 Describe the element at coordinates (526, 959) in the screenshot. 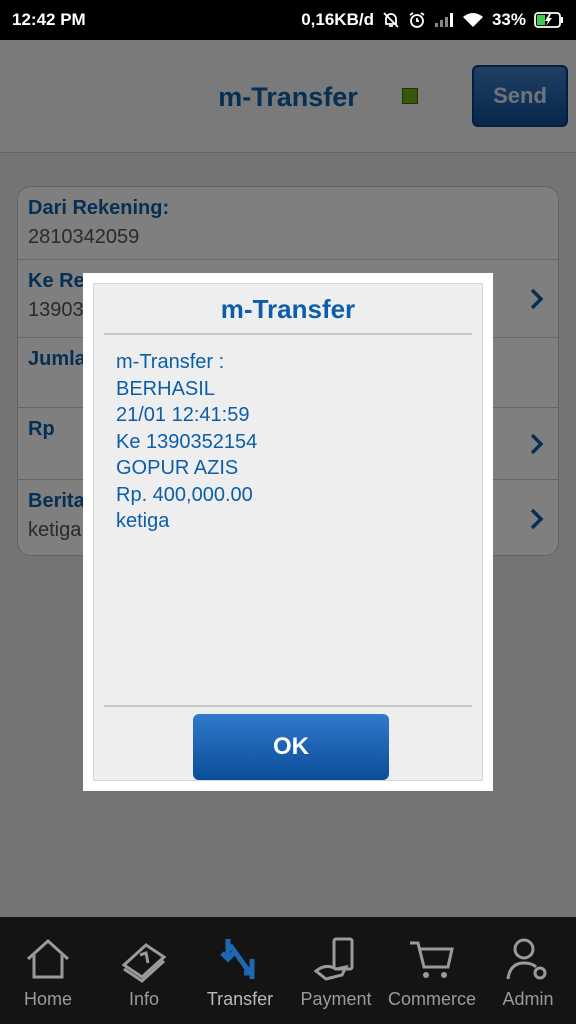

I see `admin-icon` at that location.